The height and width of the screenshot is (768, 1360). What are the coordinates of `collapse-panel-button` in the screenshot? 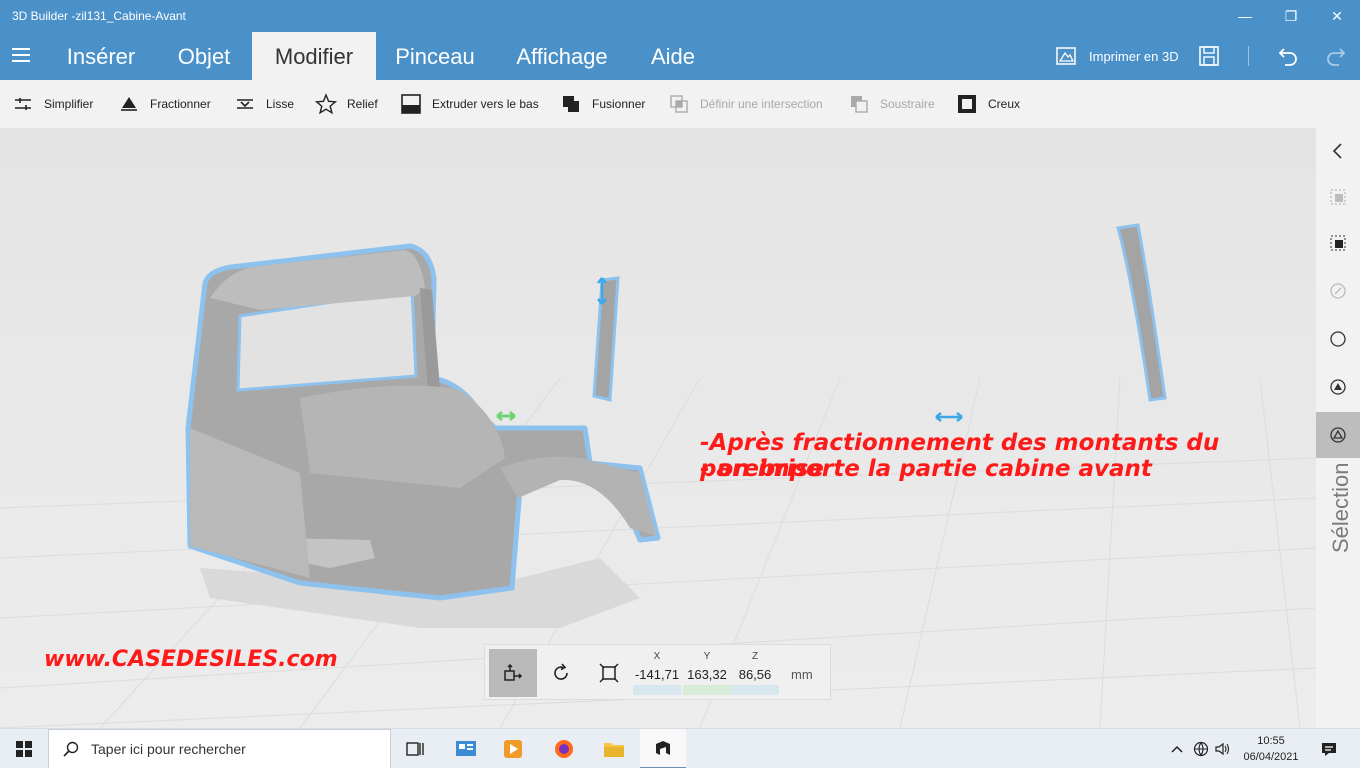 It's located at (1338, 151).